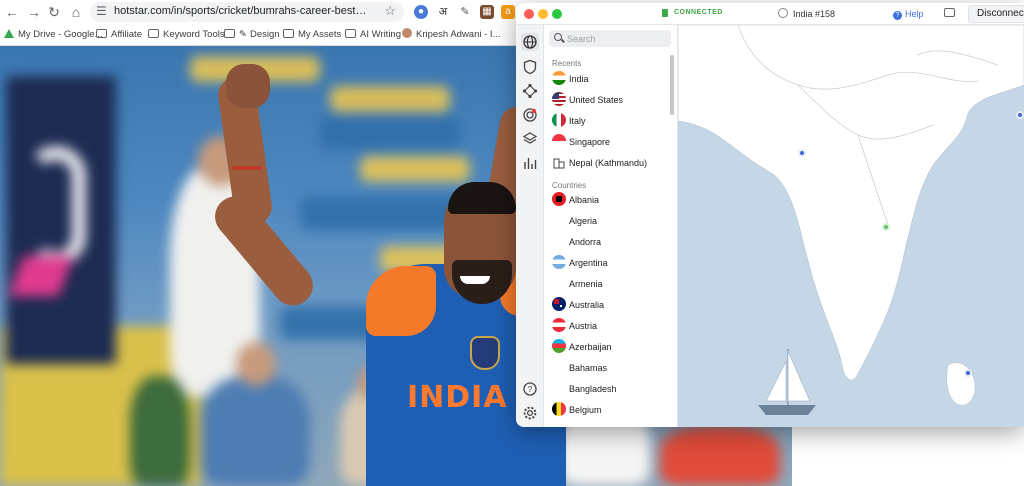 The height and width of the screenshot is (486, 1024). Describe the element at coordinates (611, 121) in the screenshot. I see `list-item-italy: Italy` at that location.